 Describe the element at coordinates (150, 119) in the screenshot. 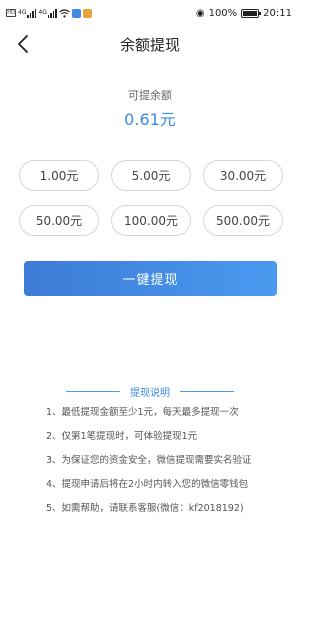

I see `balance-value: 0.61元` at that location.